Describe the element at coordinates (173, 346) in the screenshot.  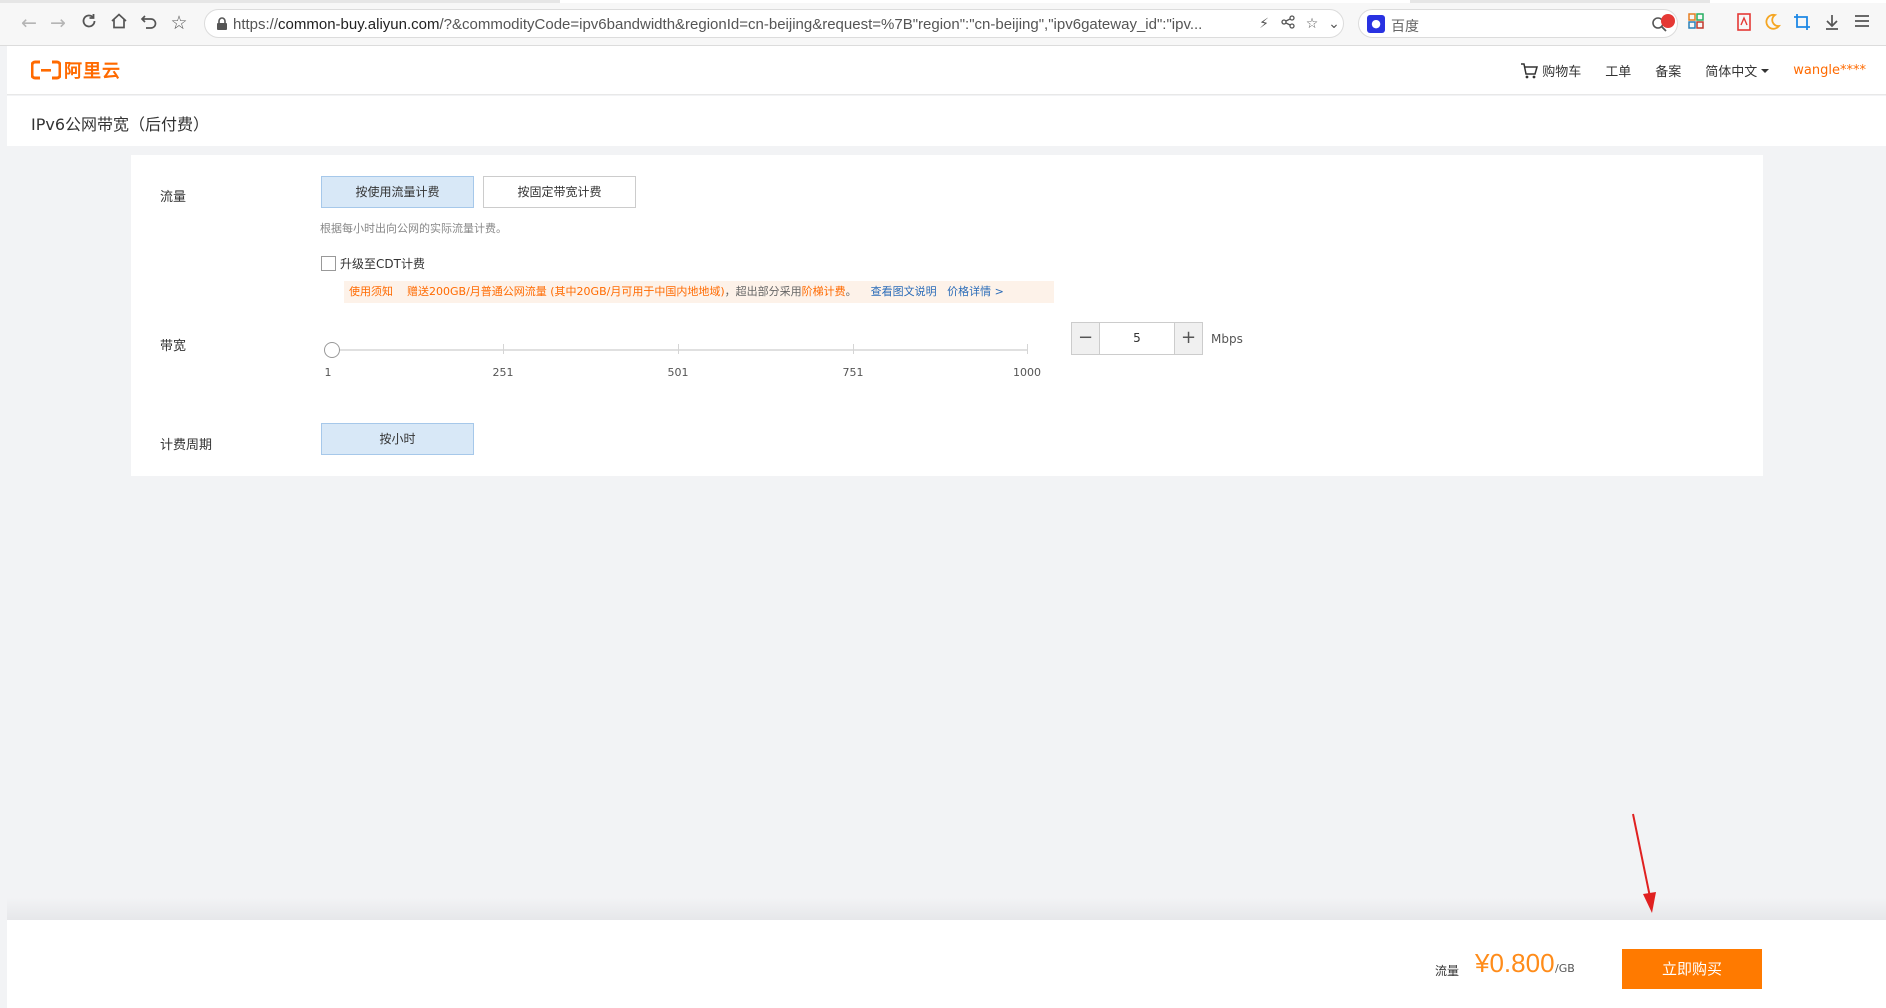
I see `bandwidth-label: 带宽` at that location.